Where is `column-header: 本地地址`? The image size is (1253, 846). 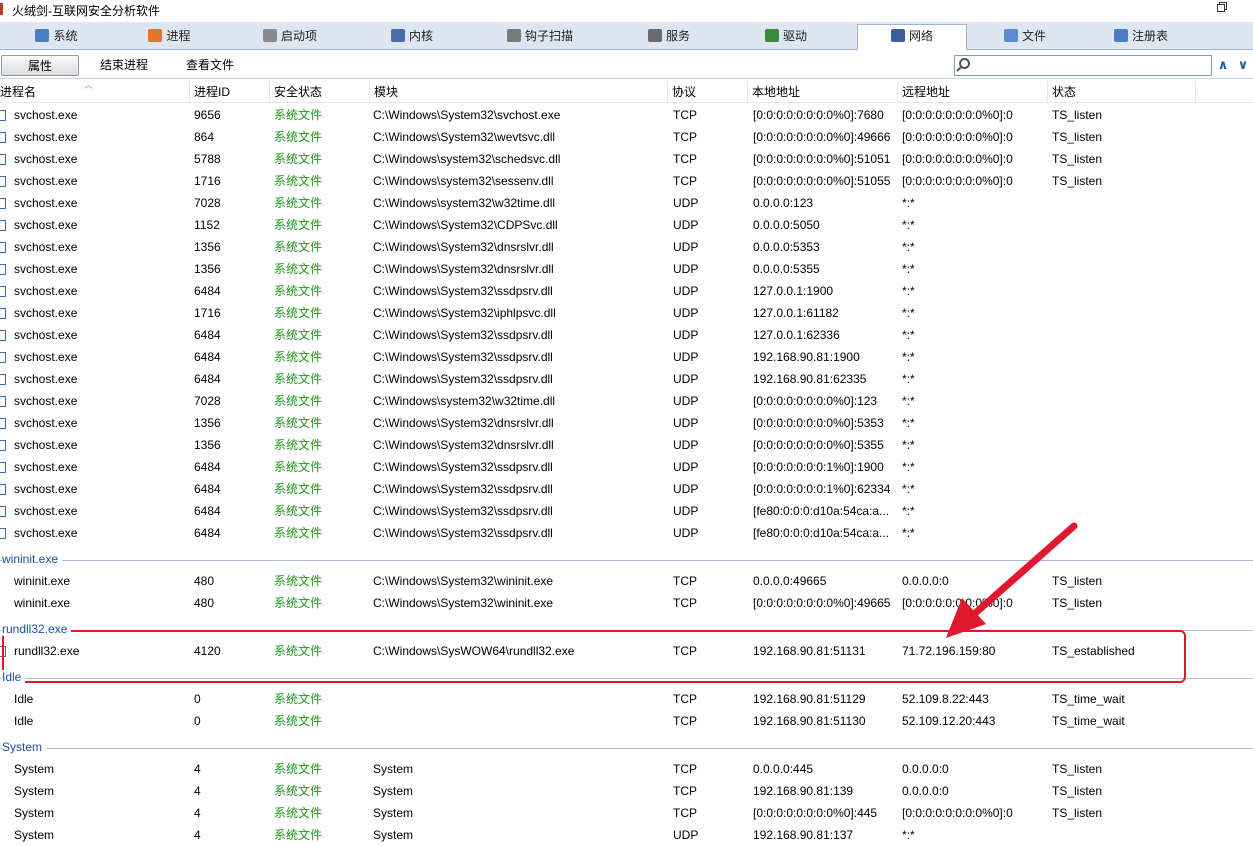
column-header: 本地地址 is located at coordinates (823, 92).